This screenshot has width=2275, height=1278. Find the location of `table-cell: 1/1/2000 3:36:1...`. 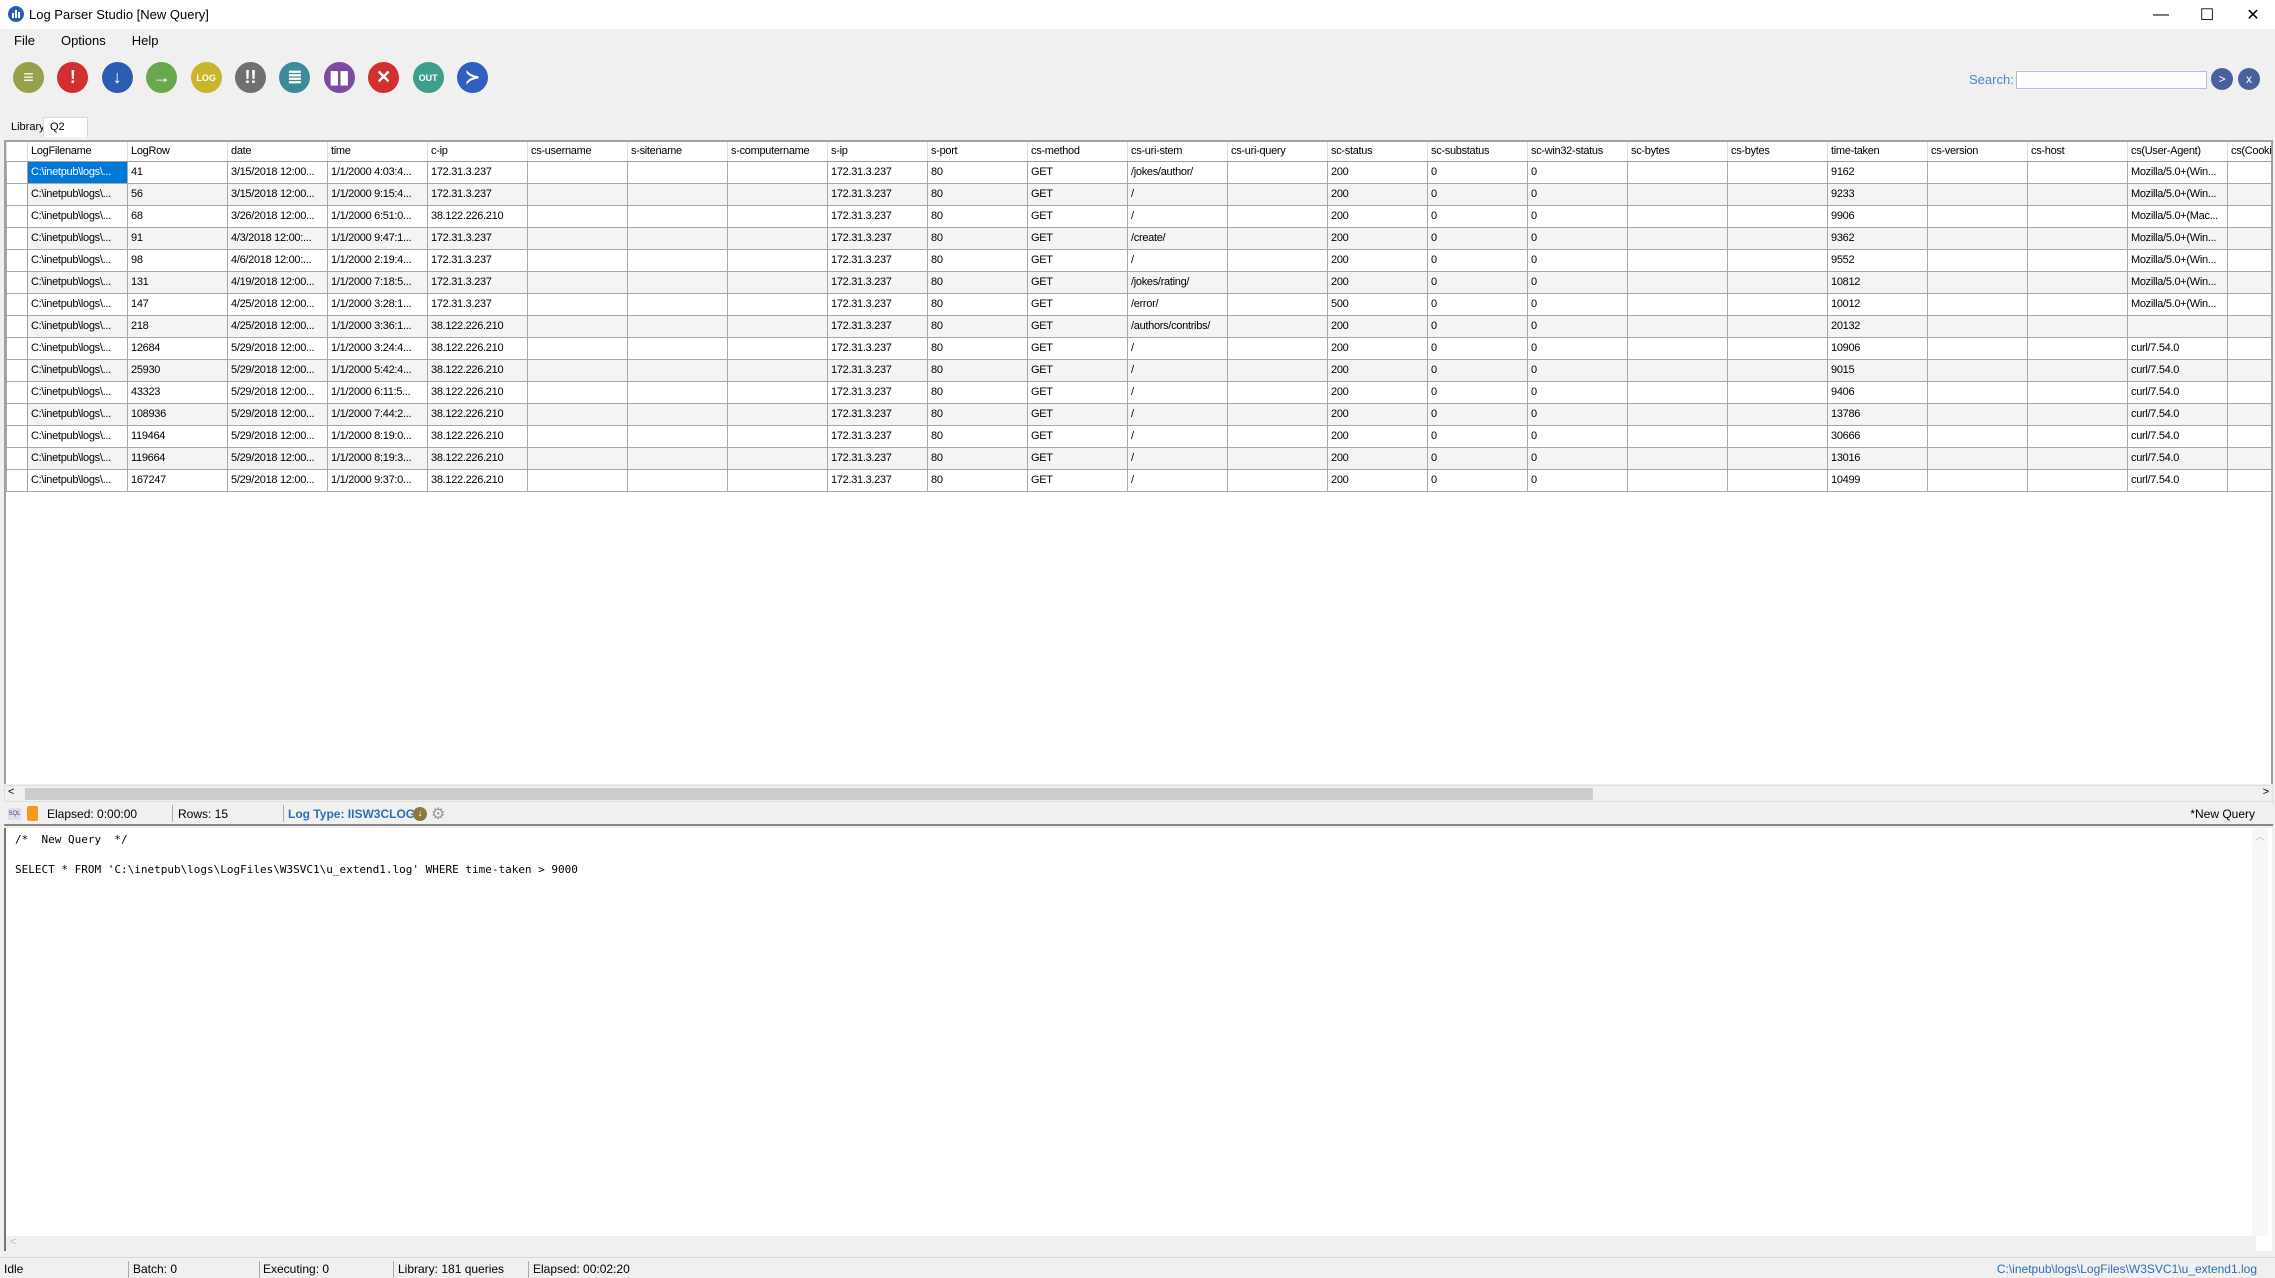

table-cell: 1/1/2000 3:36:1... is located at coordinates (377, 326).